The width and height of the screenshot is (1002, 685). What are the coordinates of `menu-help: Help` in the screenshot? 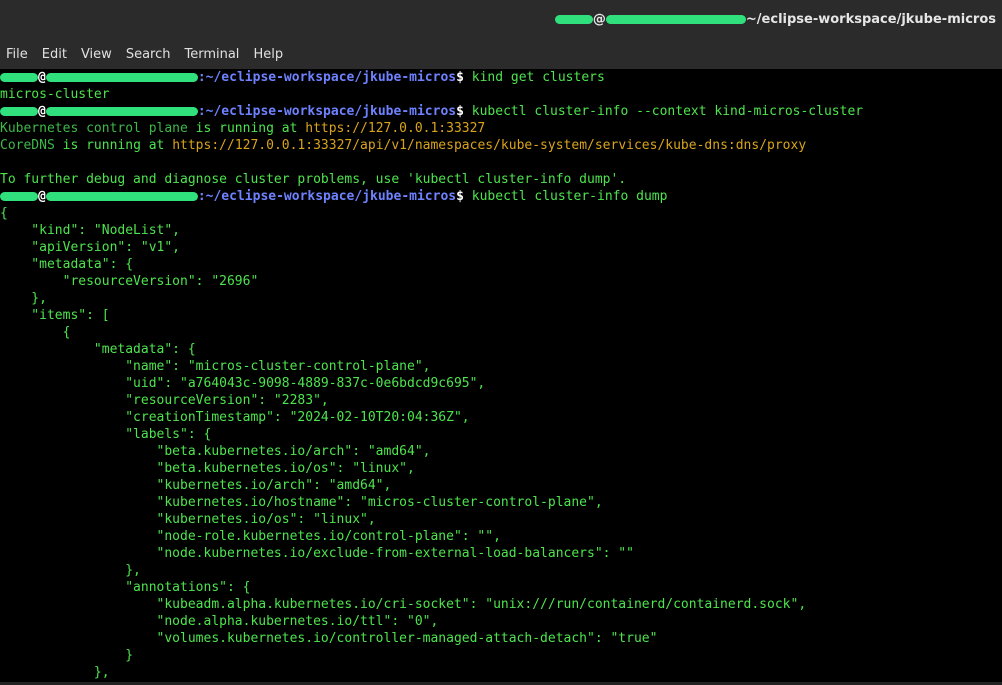 It's located at (268, 54).